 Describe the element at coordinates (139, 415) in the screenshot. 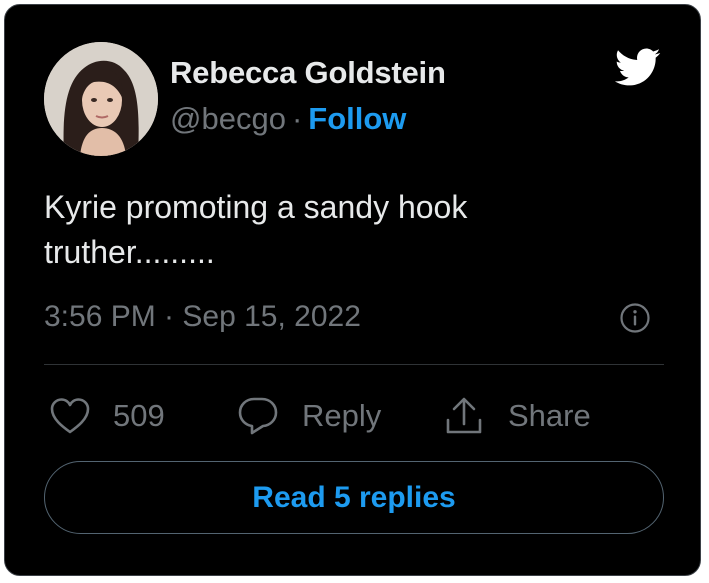

I see `like-count: 509` at that location.